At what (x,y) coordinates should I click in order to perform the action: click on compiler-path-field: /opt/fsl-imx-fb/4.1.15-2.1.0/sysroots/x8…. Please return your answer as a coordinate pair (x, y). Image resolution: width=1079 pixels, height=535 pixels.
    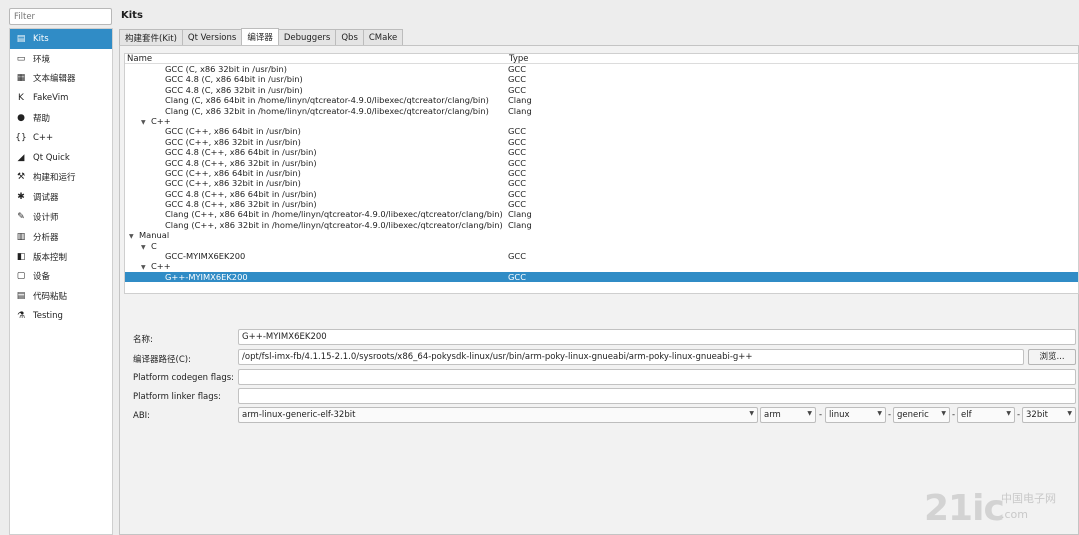
    Looking at the image, I should click on (631, 357).